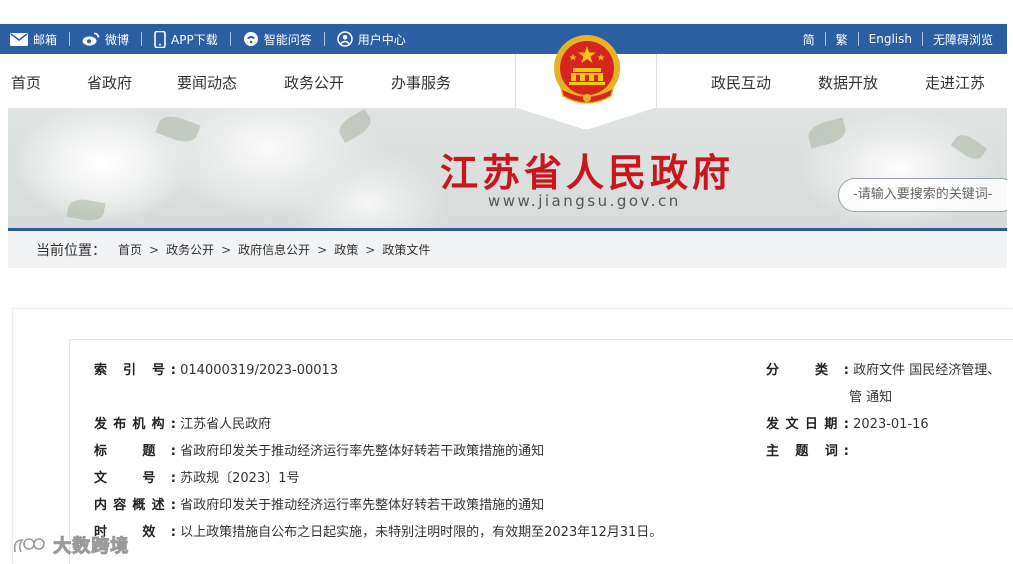 This screenshot has height=564, width=1013. What do you see at coordinates (842, 39) in the screenshot?
I see `traditional-chinese-link: 繁` at bounding box center [842, 39].